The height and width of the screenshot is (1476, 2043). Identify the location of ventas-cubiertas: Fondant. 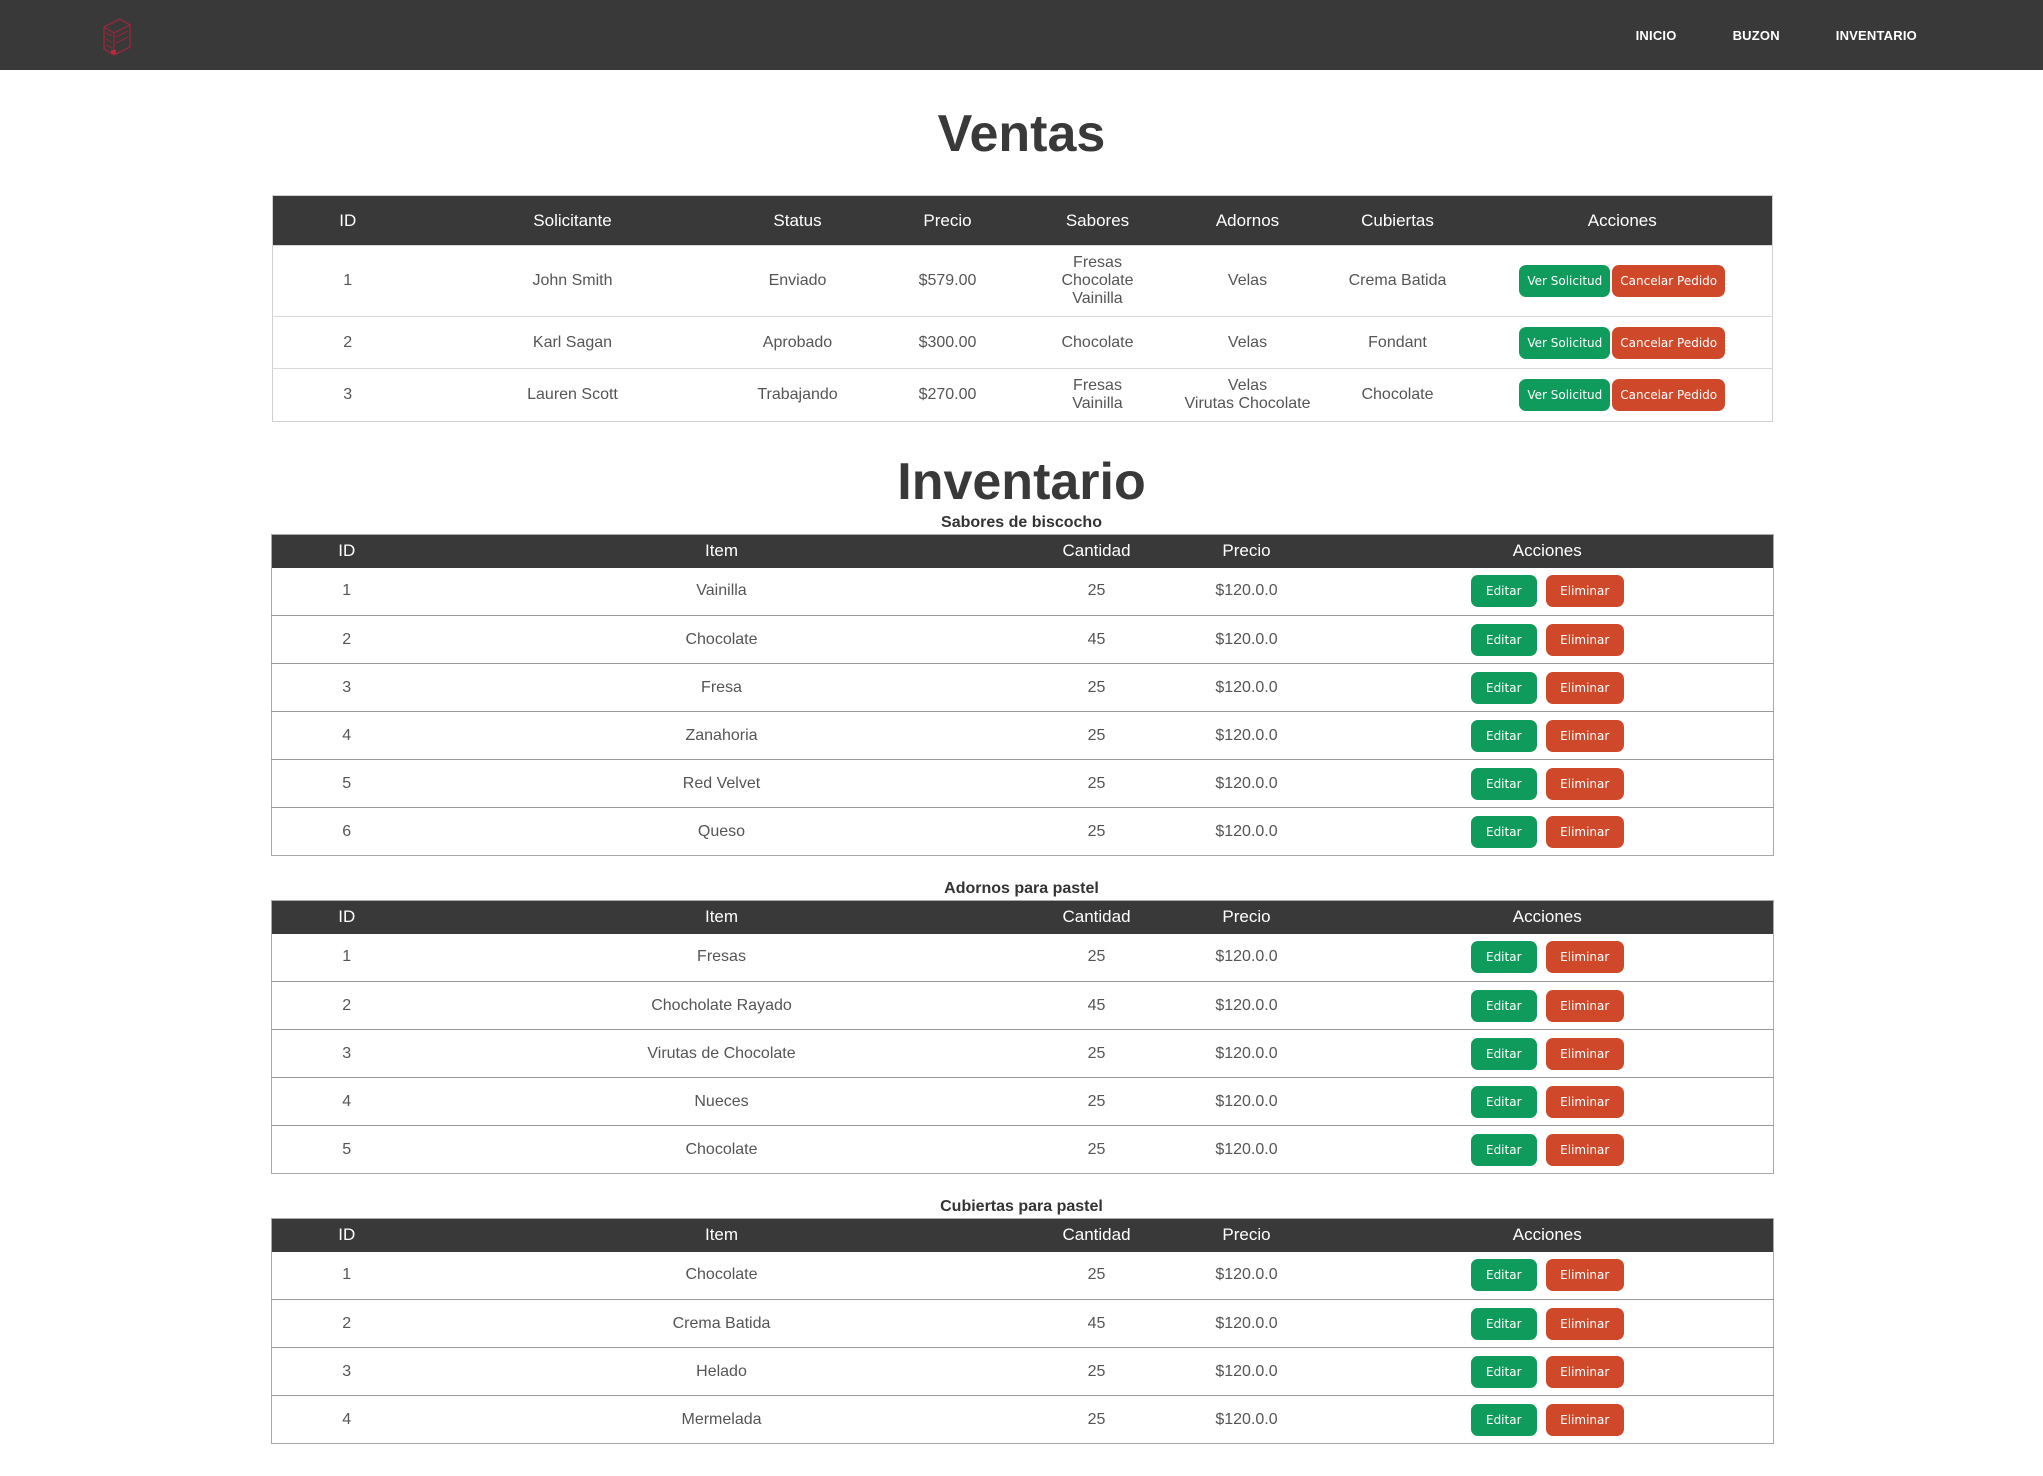
(1397, 342).